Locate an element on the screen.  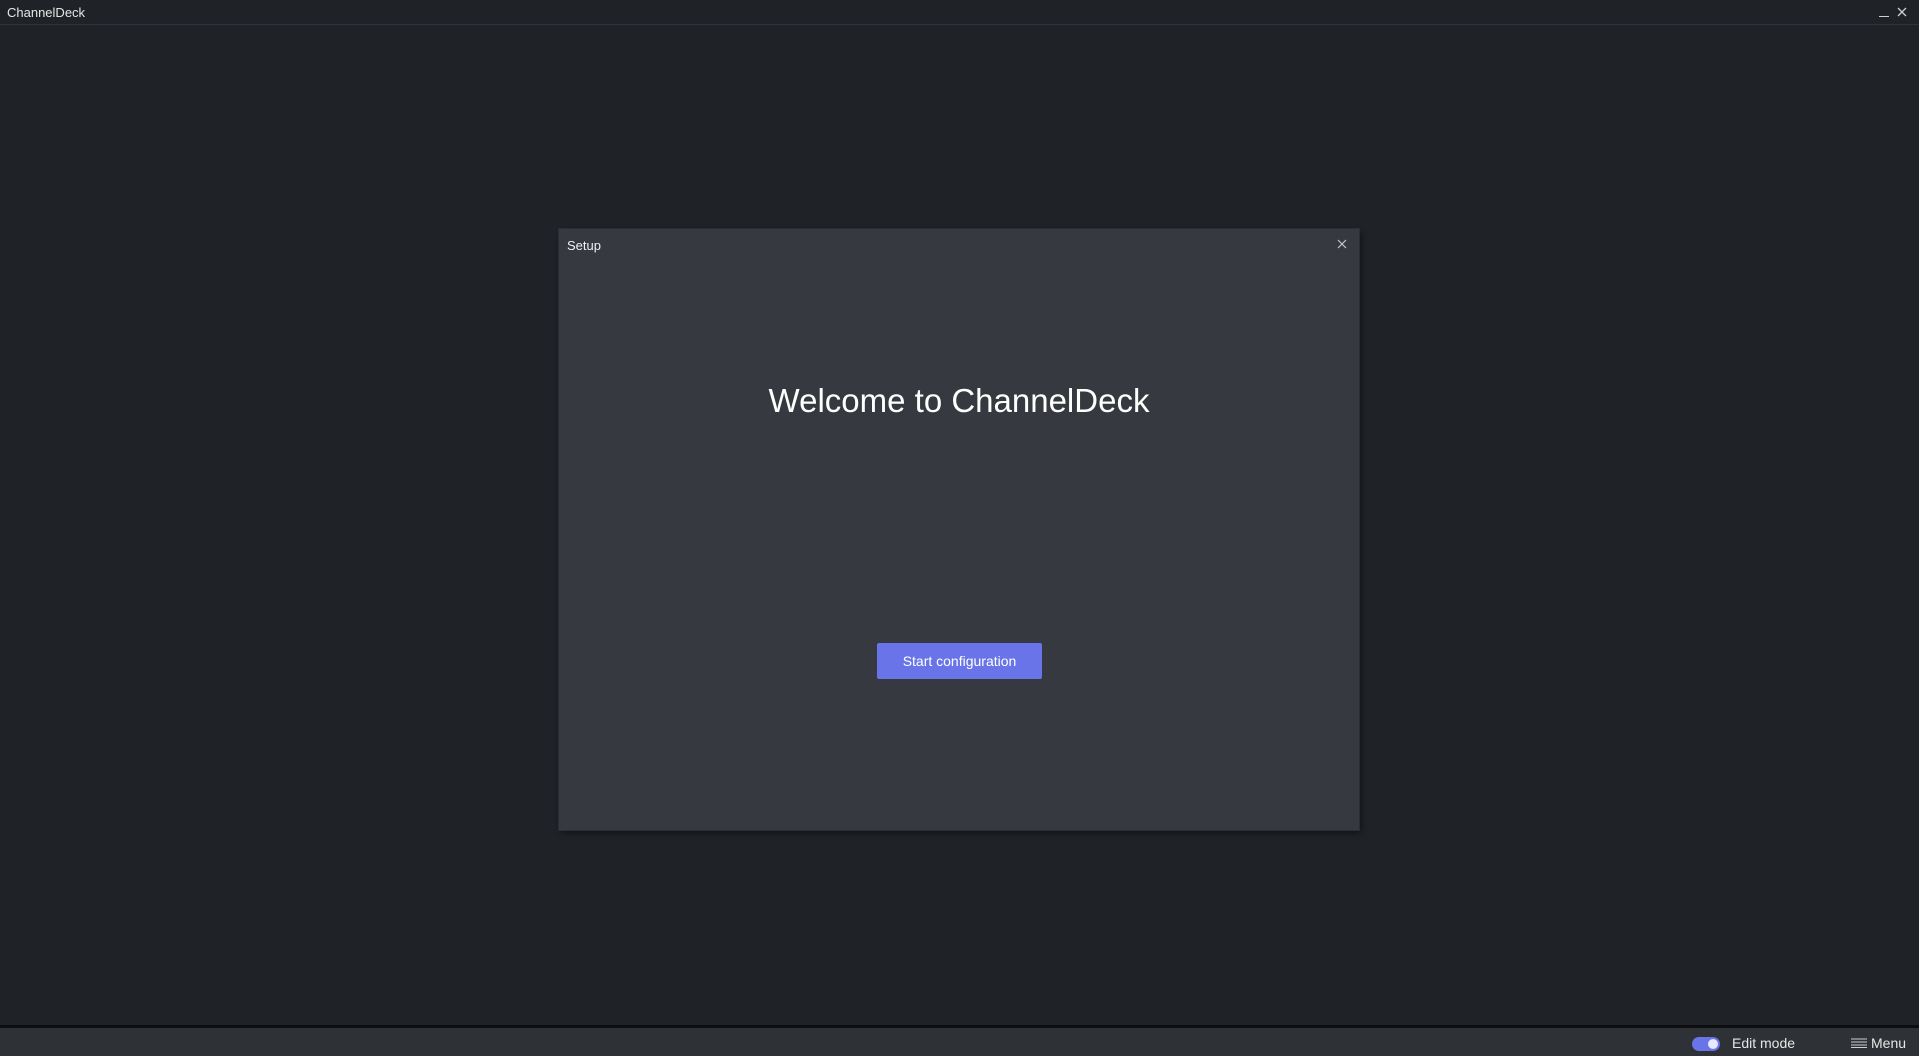
welcome-heading: Welcome to ChannelDeck is located at coordinates (959, 400).